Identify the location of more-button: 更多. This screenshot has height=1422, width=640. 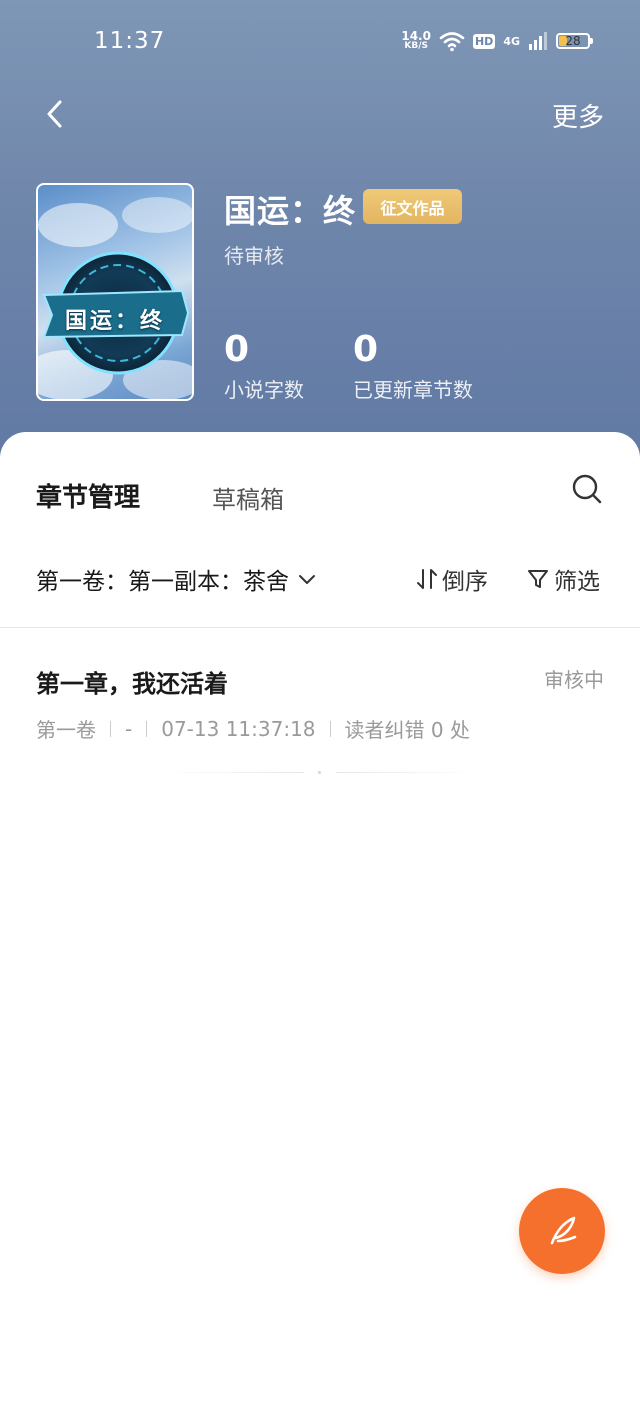
(578, 115).